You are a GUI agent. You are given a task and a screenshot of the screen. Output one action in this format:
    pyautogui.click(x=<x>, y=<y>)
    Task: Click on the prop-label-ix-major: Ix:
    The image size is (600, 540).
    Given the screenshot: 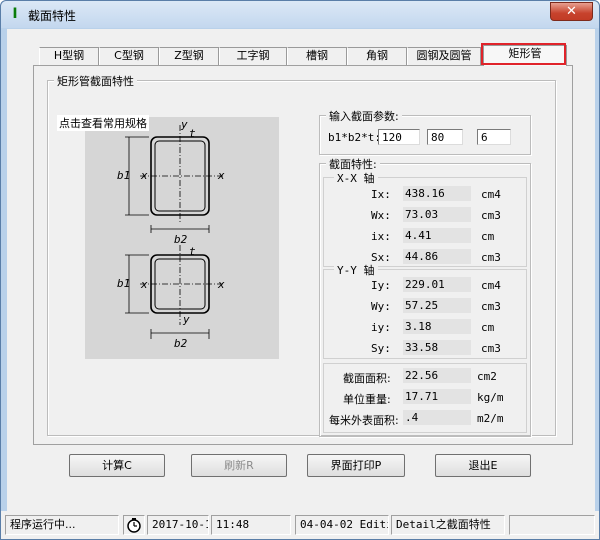 What is the action you would take?
    pyautogui.click(x=381, y=194)
    